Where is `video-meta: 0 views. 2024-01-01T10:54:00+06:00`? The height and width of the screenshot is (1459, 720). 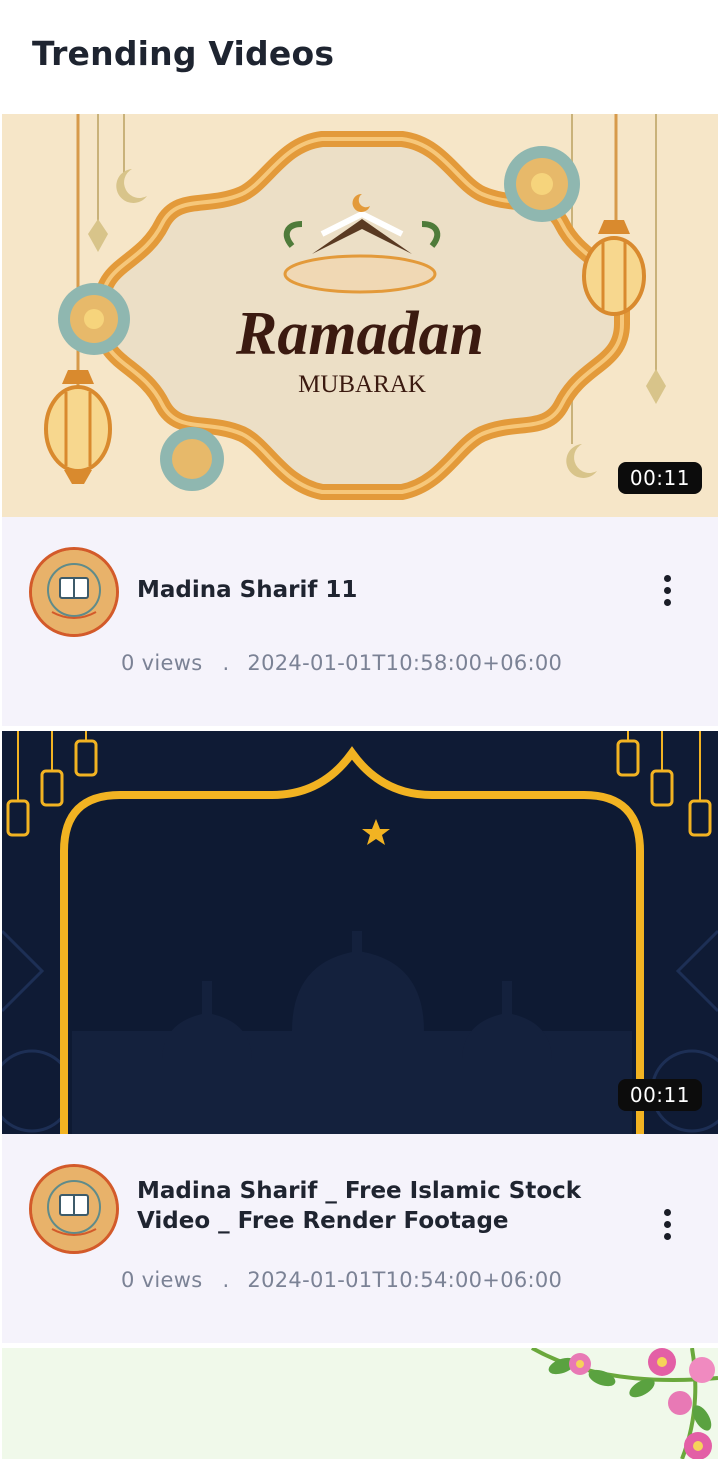
video-meta: 0 views. 2024-01-01T10:54:00+06:00 is located at coordinates (341, 1280).